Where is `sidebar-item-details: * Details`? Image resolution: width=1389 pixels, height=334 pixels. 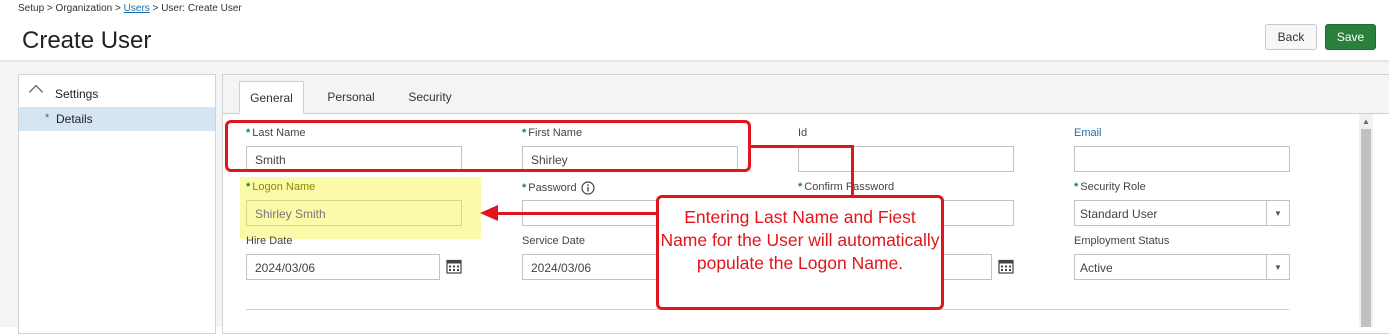 sidebar-item-details: * Details is located at coordinates (117, 119).